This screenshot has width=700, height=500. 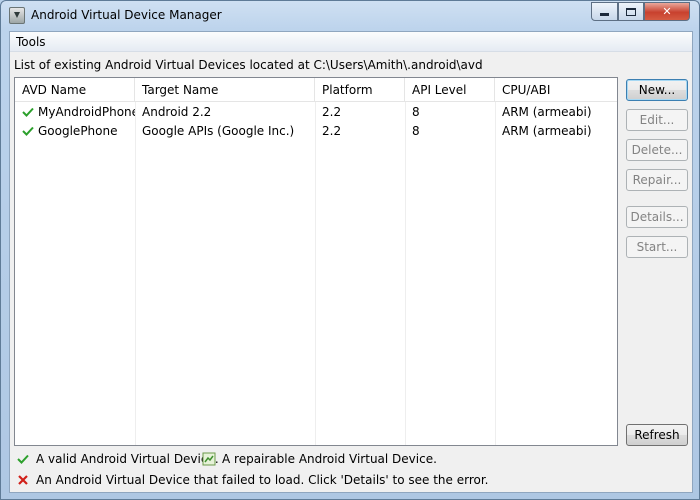 What do you see at coordinates (556, 90) in the screenshot?
I see `column-header-cpu-abi: CPU/ABI` at bounding box center [556, 90].